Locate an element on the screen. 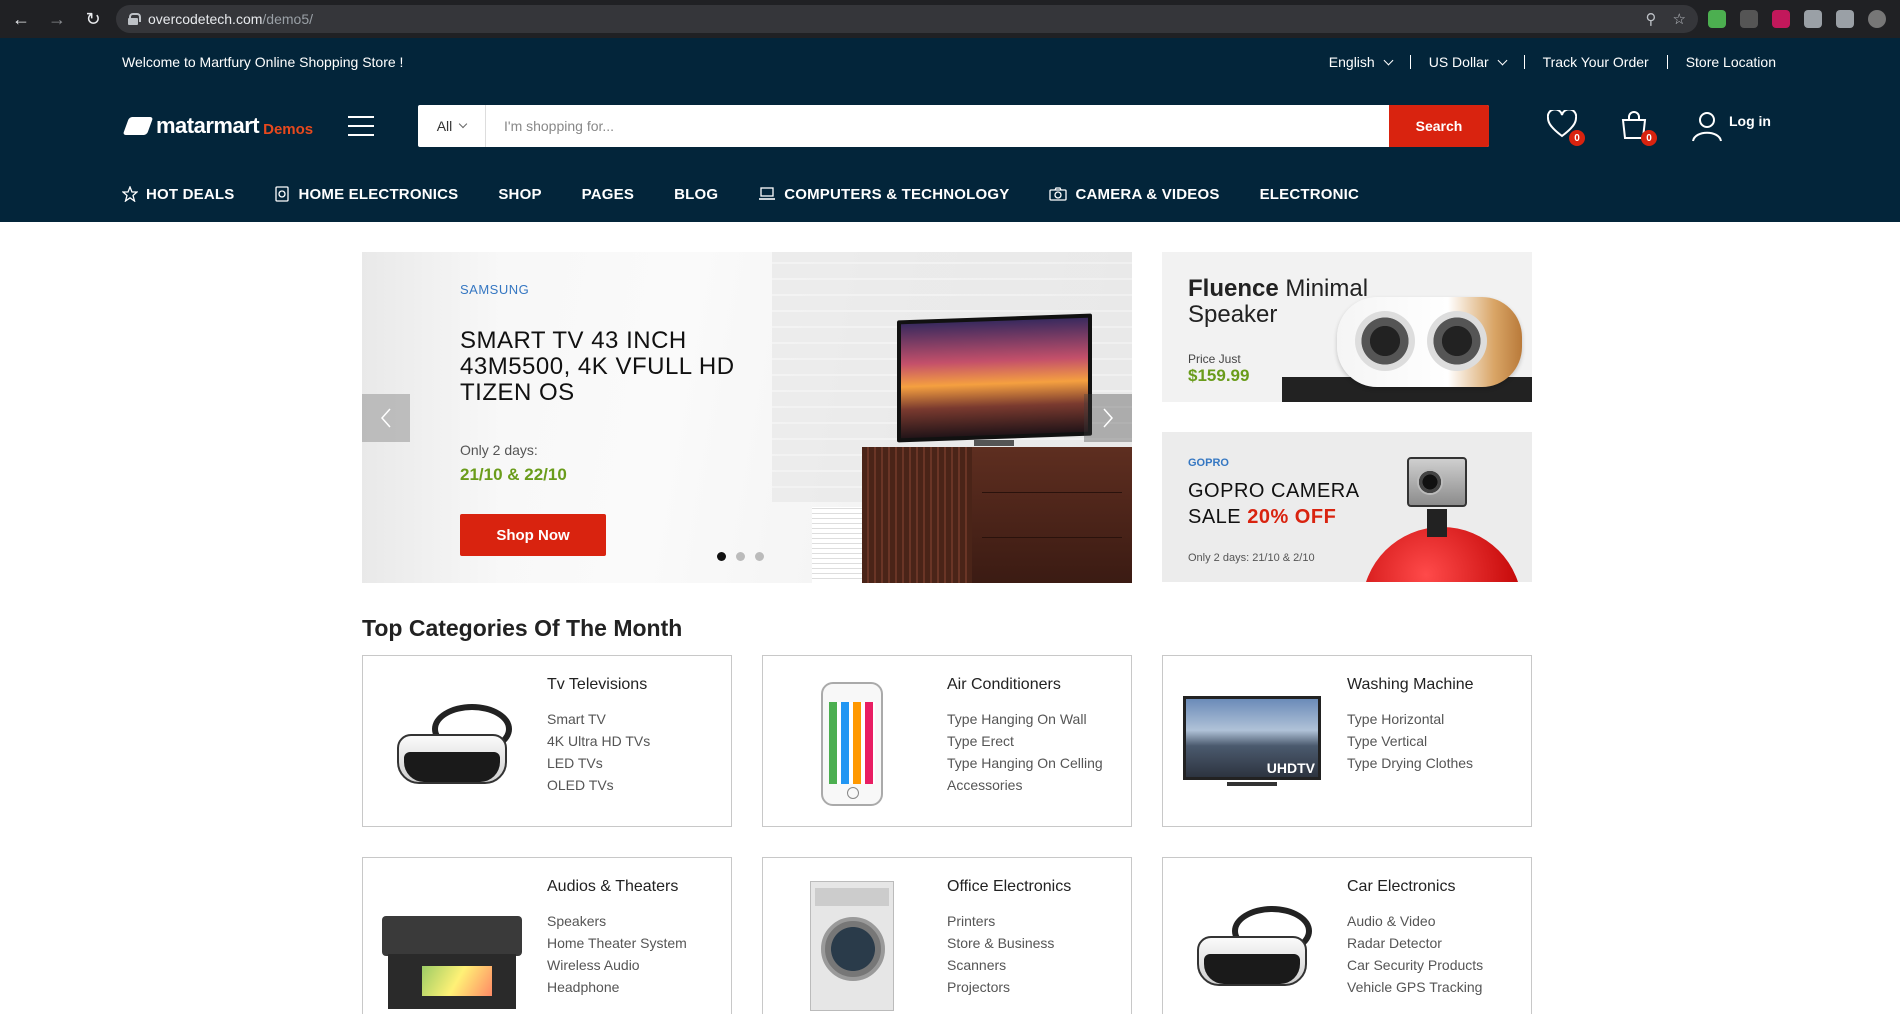  nav-hot-deals: HOT DEALS is located at coordinates (178, 194).